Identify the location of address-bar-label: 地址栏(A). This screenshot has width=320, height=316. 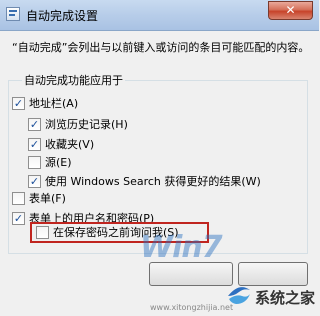
(54, 103).